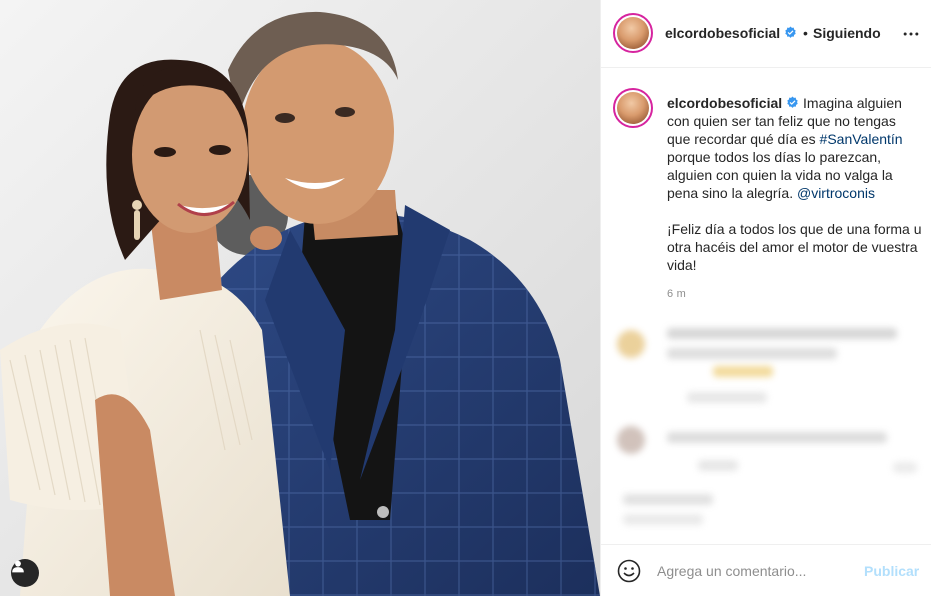 This screenshot has height=596, width=931. I want to click on comment-bar: Publicar, so click(766, 570).